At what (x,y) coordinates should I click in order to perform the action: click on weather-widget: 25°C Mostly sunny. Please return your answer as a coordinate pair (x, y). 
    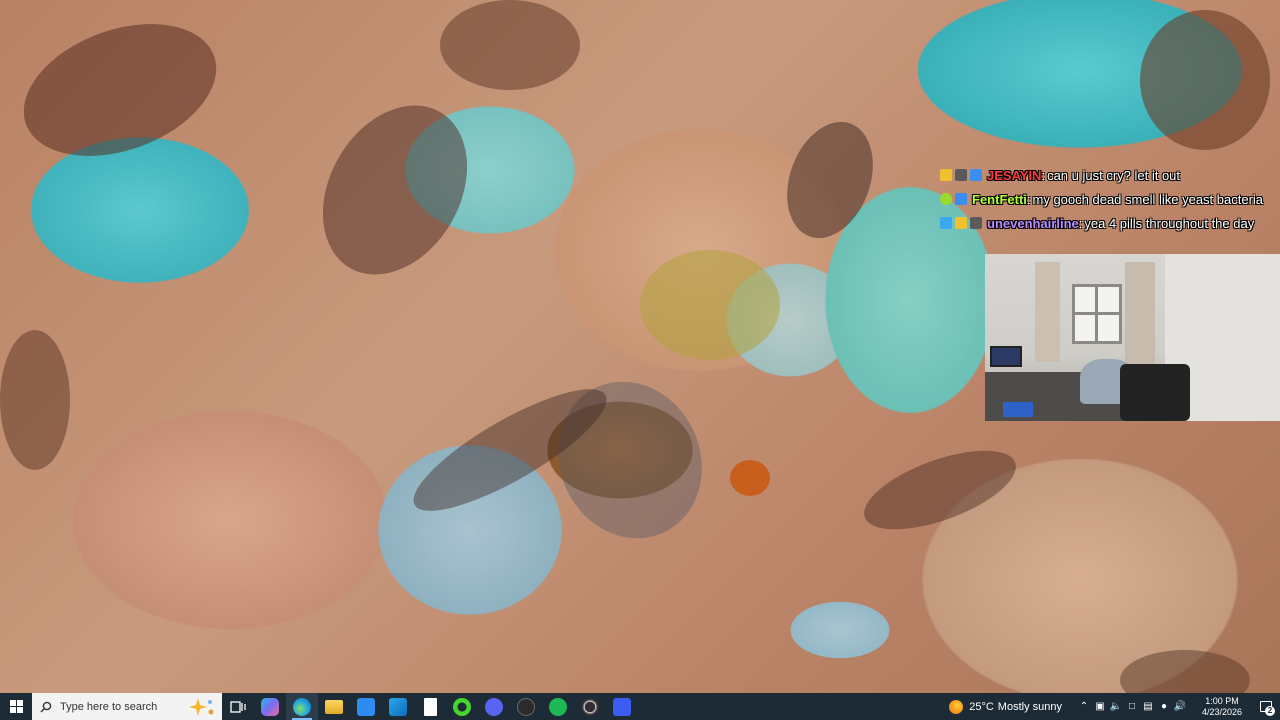
    Looking at the image, I should click on (1005, 706).